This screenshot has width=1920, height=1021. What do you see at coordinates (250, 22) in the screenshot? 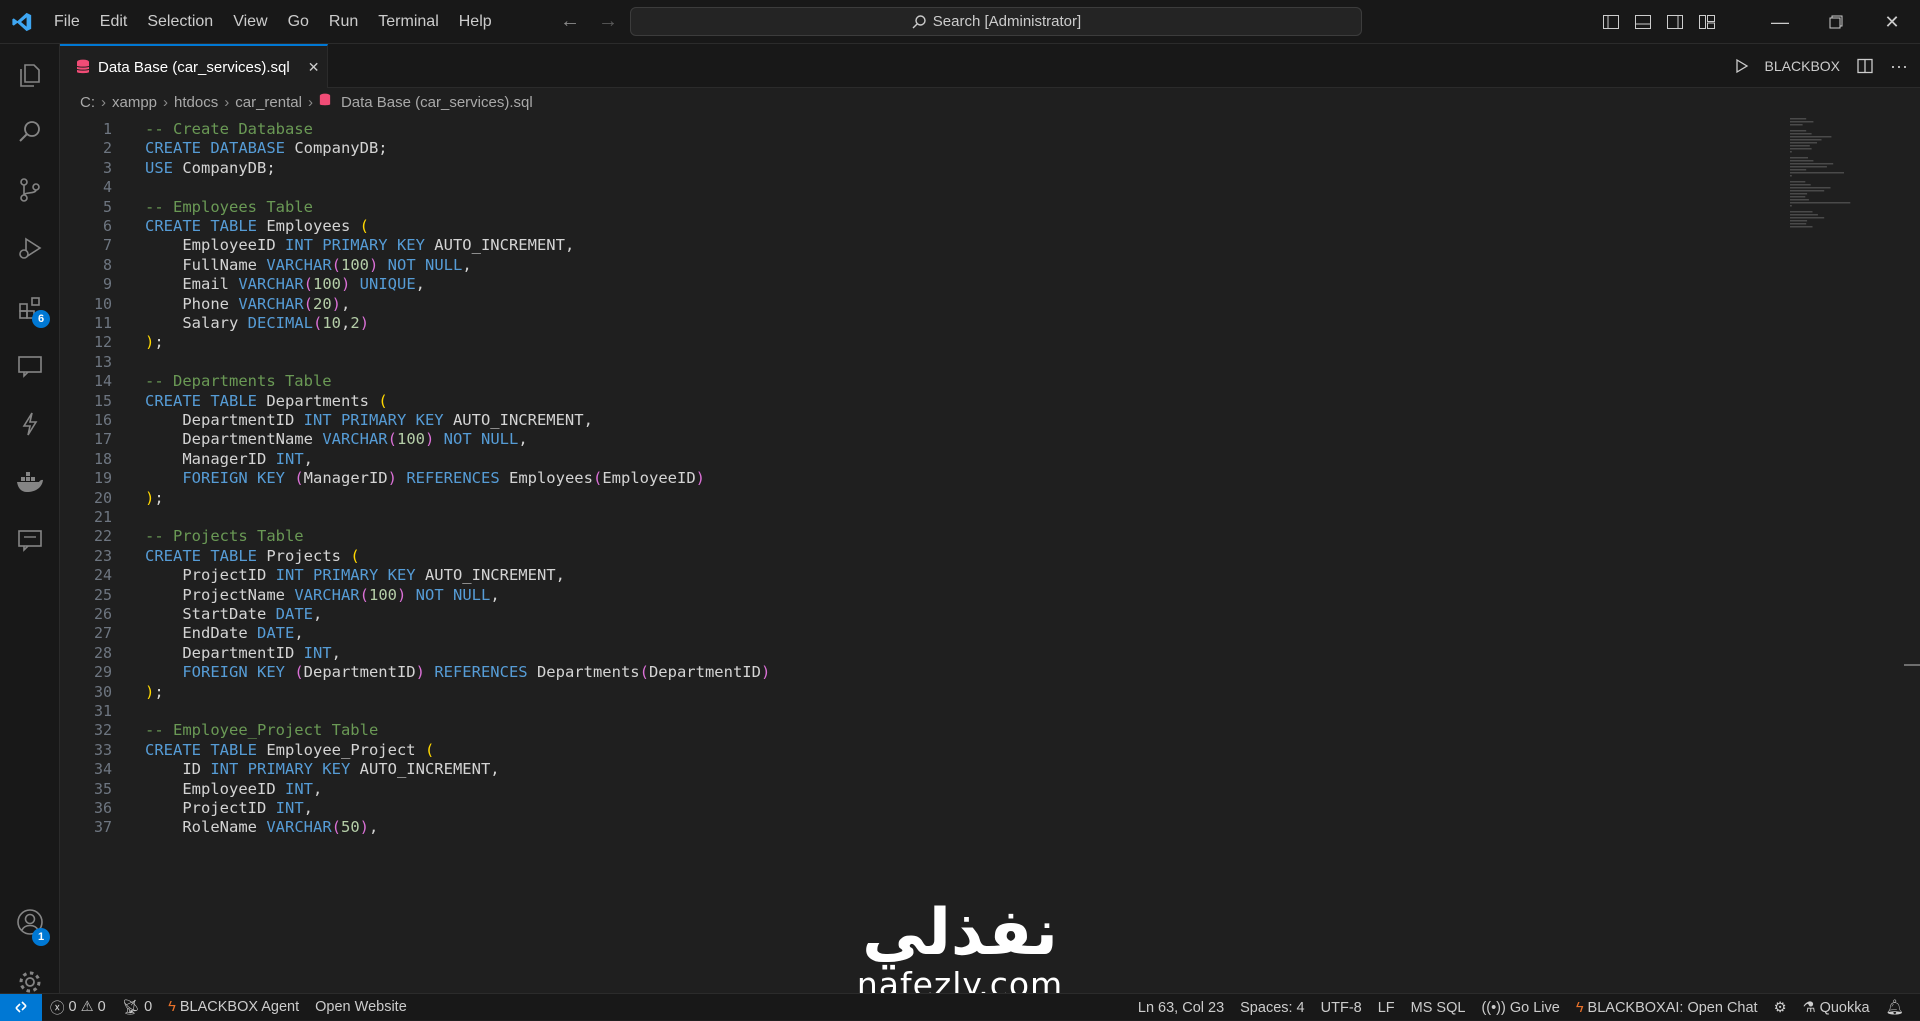
I see `menu-item-view: View` at bounding box center [250, 22].